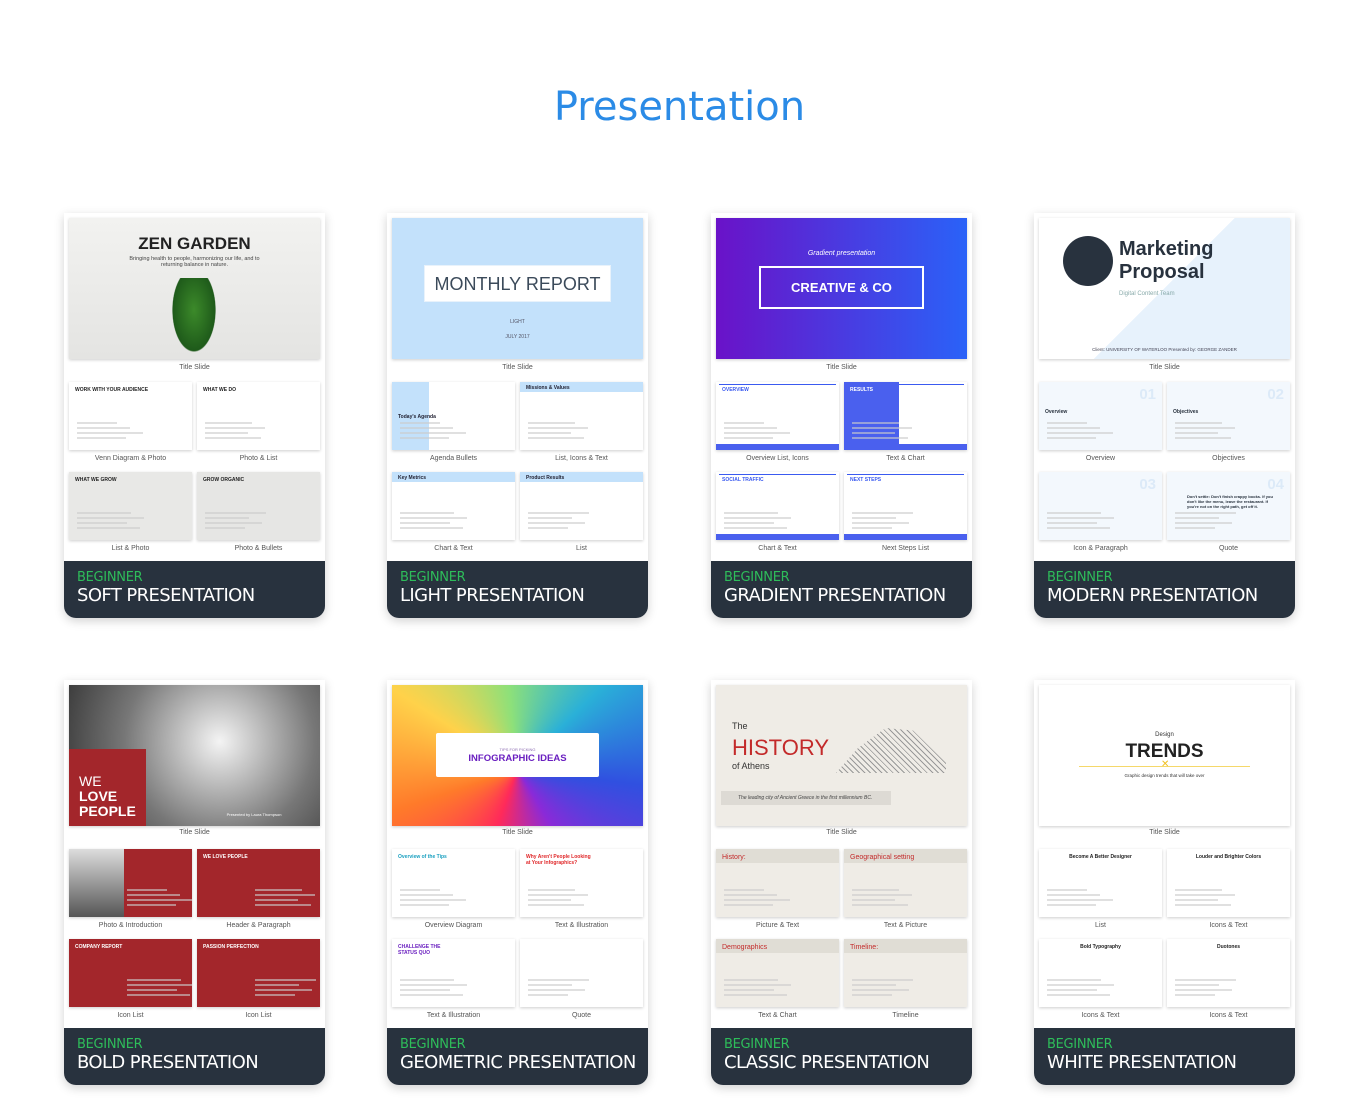 The height and width of the screenshot is (1118, 1359). Describe the element at coordinates (1228, 416) in the screenshot. I see `layout-thumbnail: 02 Objectives` at that location.